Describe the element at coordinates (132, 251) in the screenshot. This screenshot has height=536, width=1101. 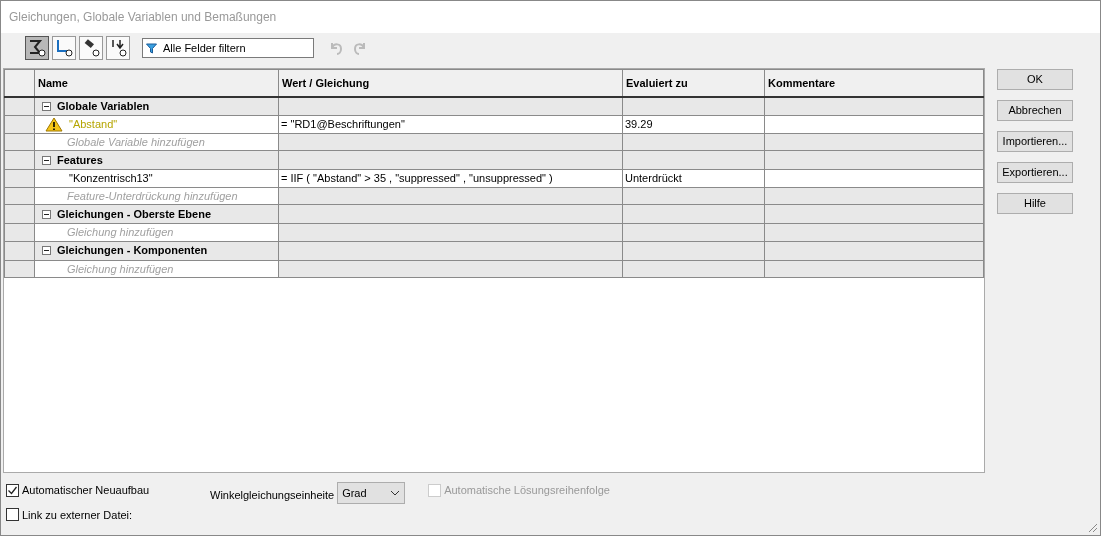
I see `group-title: Gleichungen - Komponenten` at that location.